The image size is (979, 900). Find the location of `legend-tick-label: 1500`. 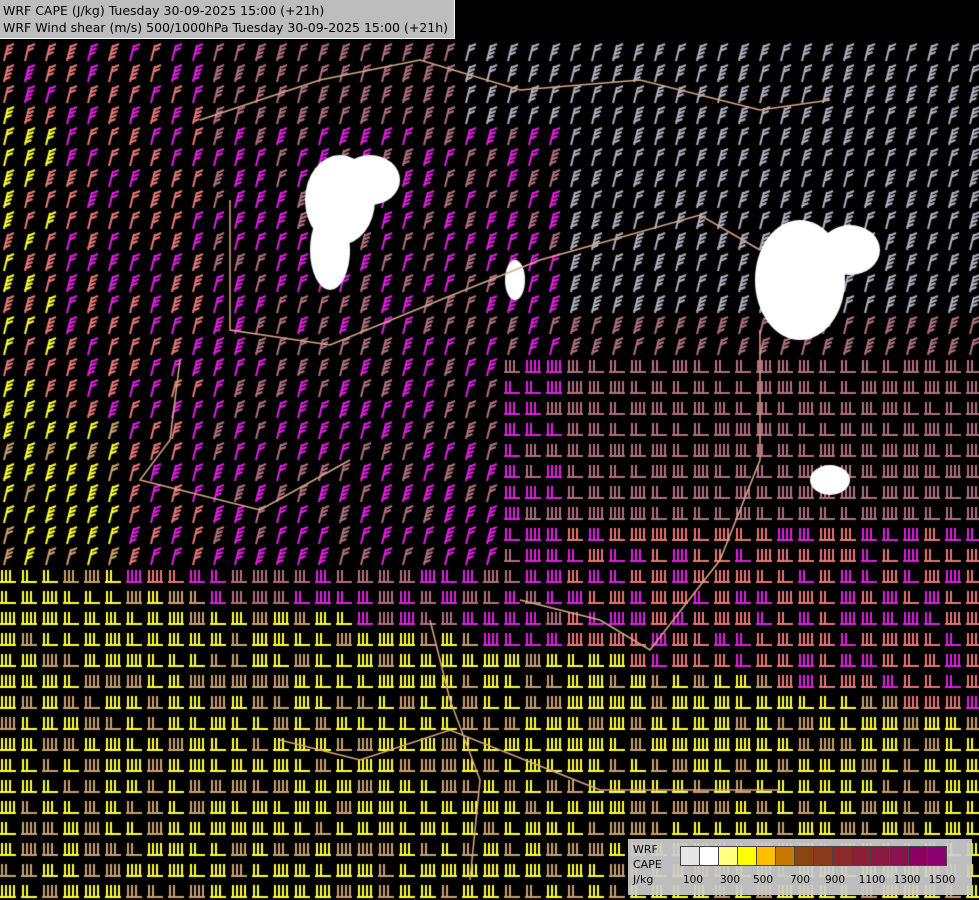

legend-tick-label: 1500 is located at coordinates (942, 880).